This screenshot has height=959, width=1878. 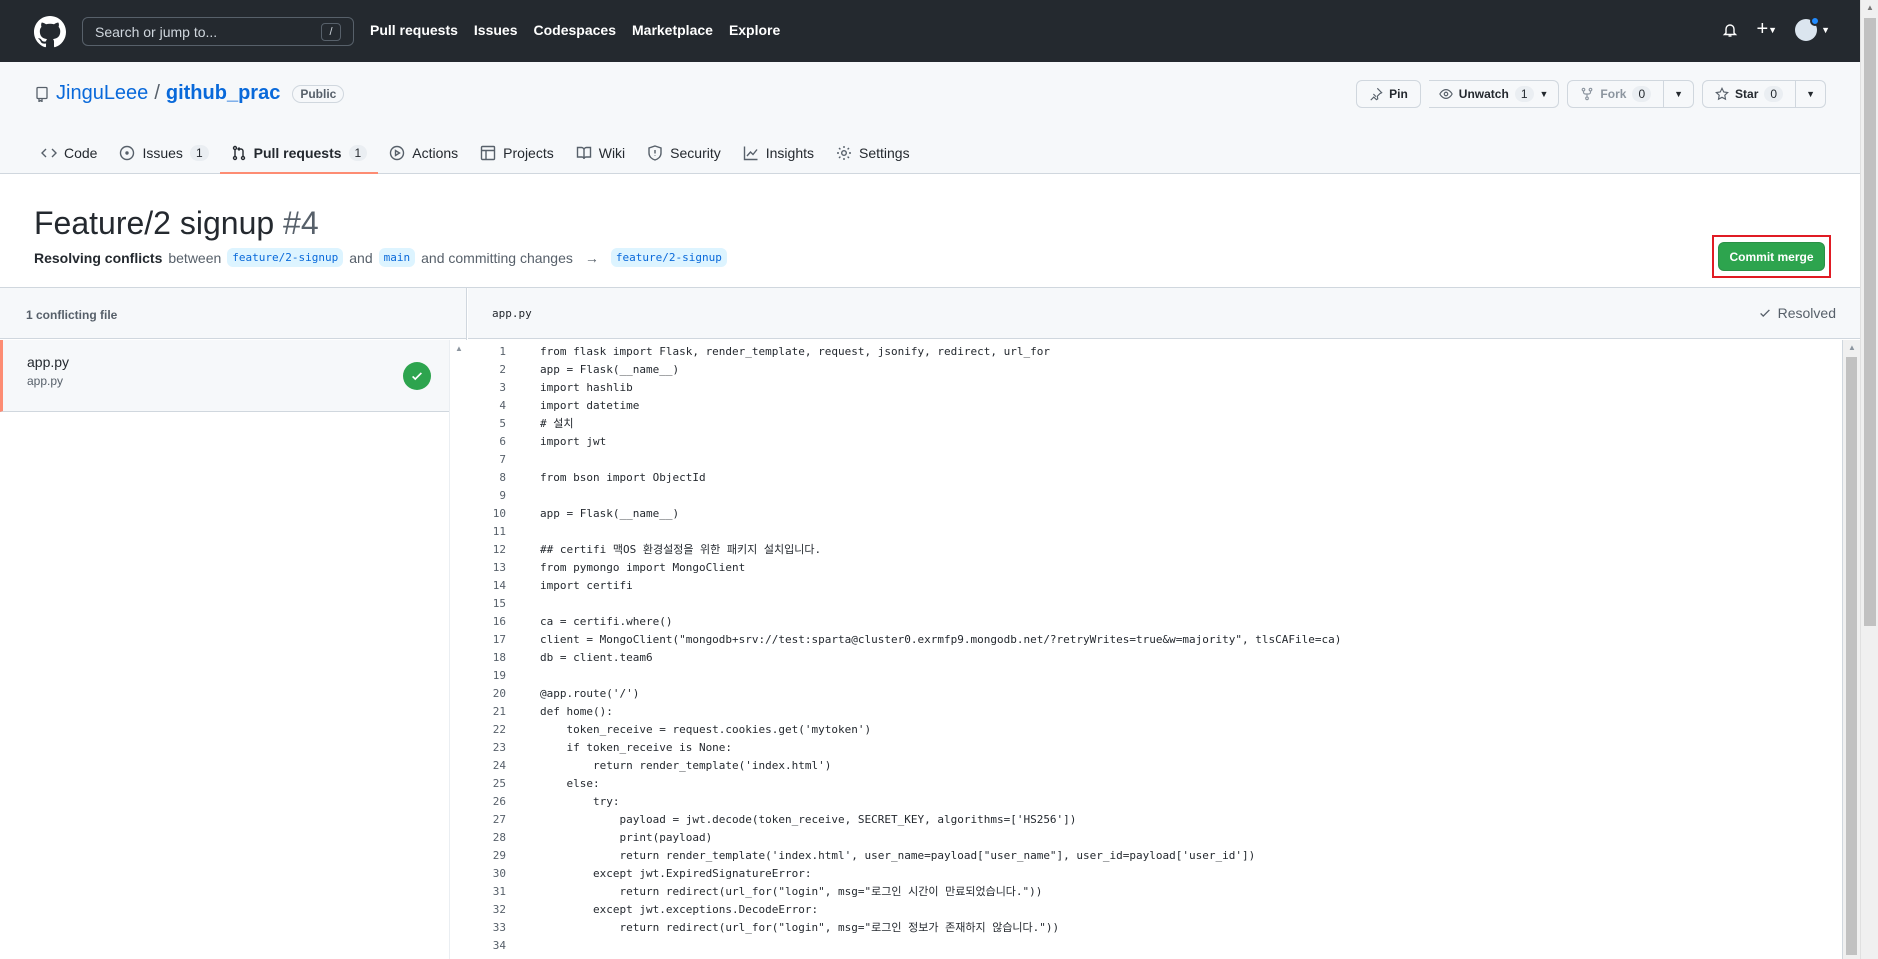 I want to click on code-line: 12 ## certifi 맥OS 환경설정을 위한 패키지 설치입니다., so click(x=1155, y=549).